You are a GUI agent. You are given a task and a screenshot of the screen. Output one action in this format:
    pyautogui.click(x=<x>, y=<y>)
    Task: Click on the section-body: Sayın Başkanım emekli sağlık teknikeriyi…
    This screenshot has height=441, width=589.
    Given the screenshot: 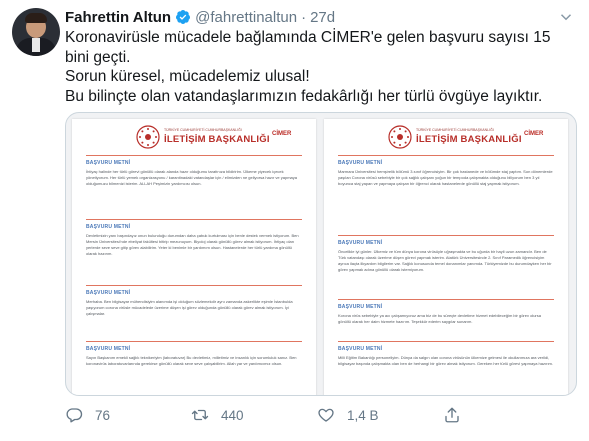 What is the action you would take?
    pyautogui.click(x=191, y=360)
    